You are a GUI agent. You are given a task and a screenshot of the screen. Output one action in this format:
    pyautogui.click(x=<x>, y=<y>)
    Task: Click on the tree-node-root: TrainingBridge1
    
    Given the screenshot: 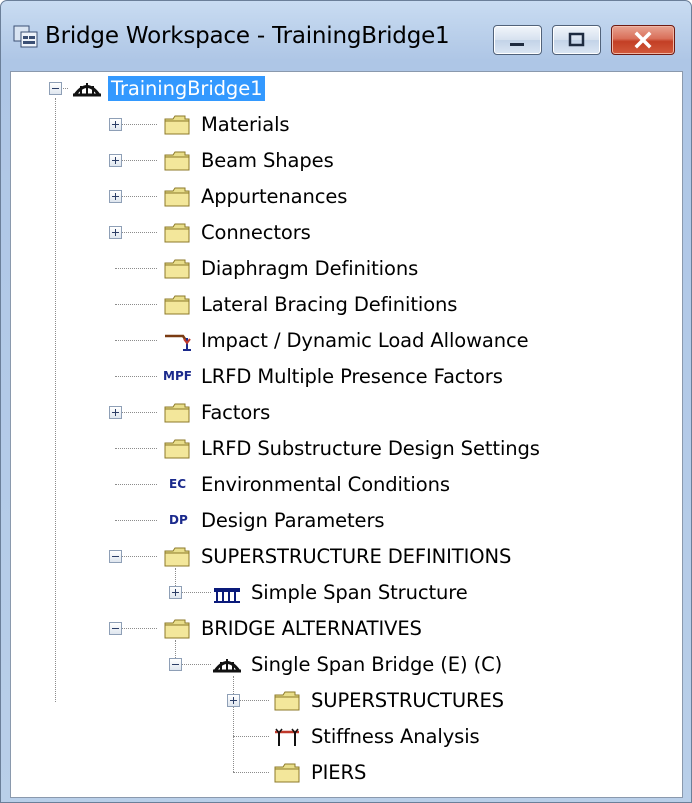 What is the action you would take?
    pyautogui.click(x=168, y=88)
    